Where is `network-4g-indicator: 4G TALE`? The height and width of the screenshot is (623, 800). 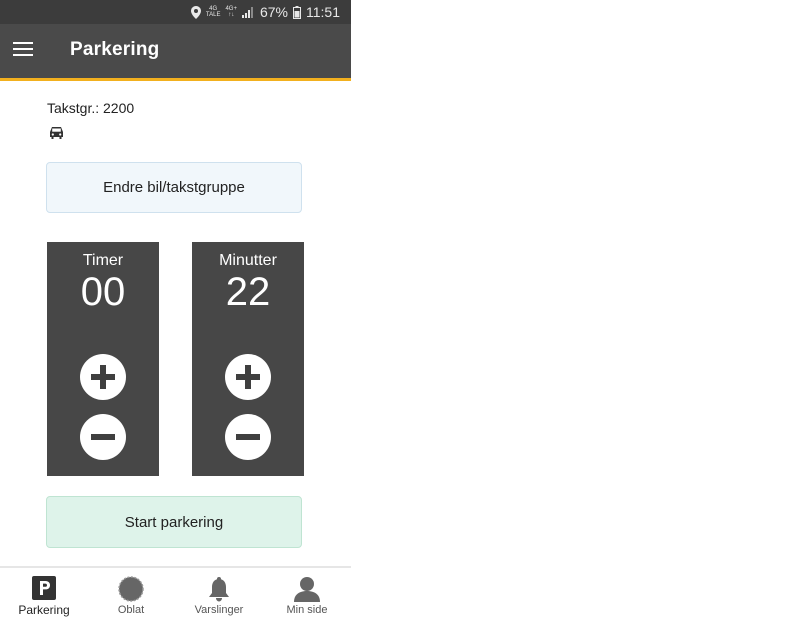 network-4g-indicator: 4G TALE is located at coordinates (213, 12).